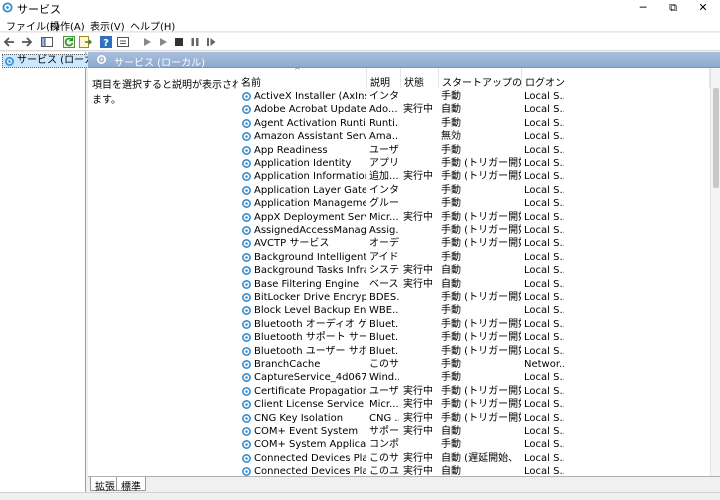 The width and height of the screenshot is (720, 500). What do you see at coordinates (360, 24) in the screenshot?
I see `menu-bar: ファイル(F) 操作(A) 表示(V) ヘルプ(H)` at bounding box center [360, 24].